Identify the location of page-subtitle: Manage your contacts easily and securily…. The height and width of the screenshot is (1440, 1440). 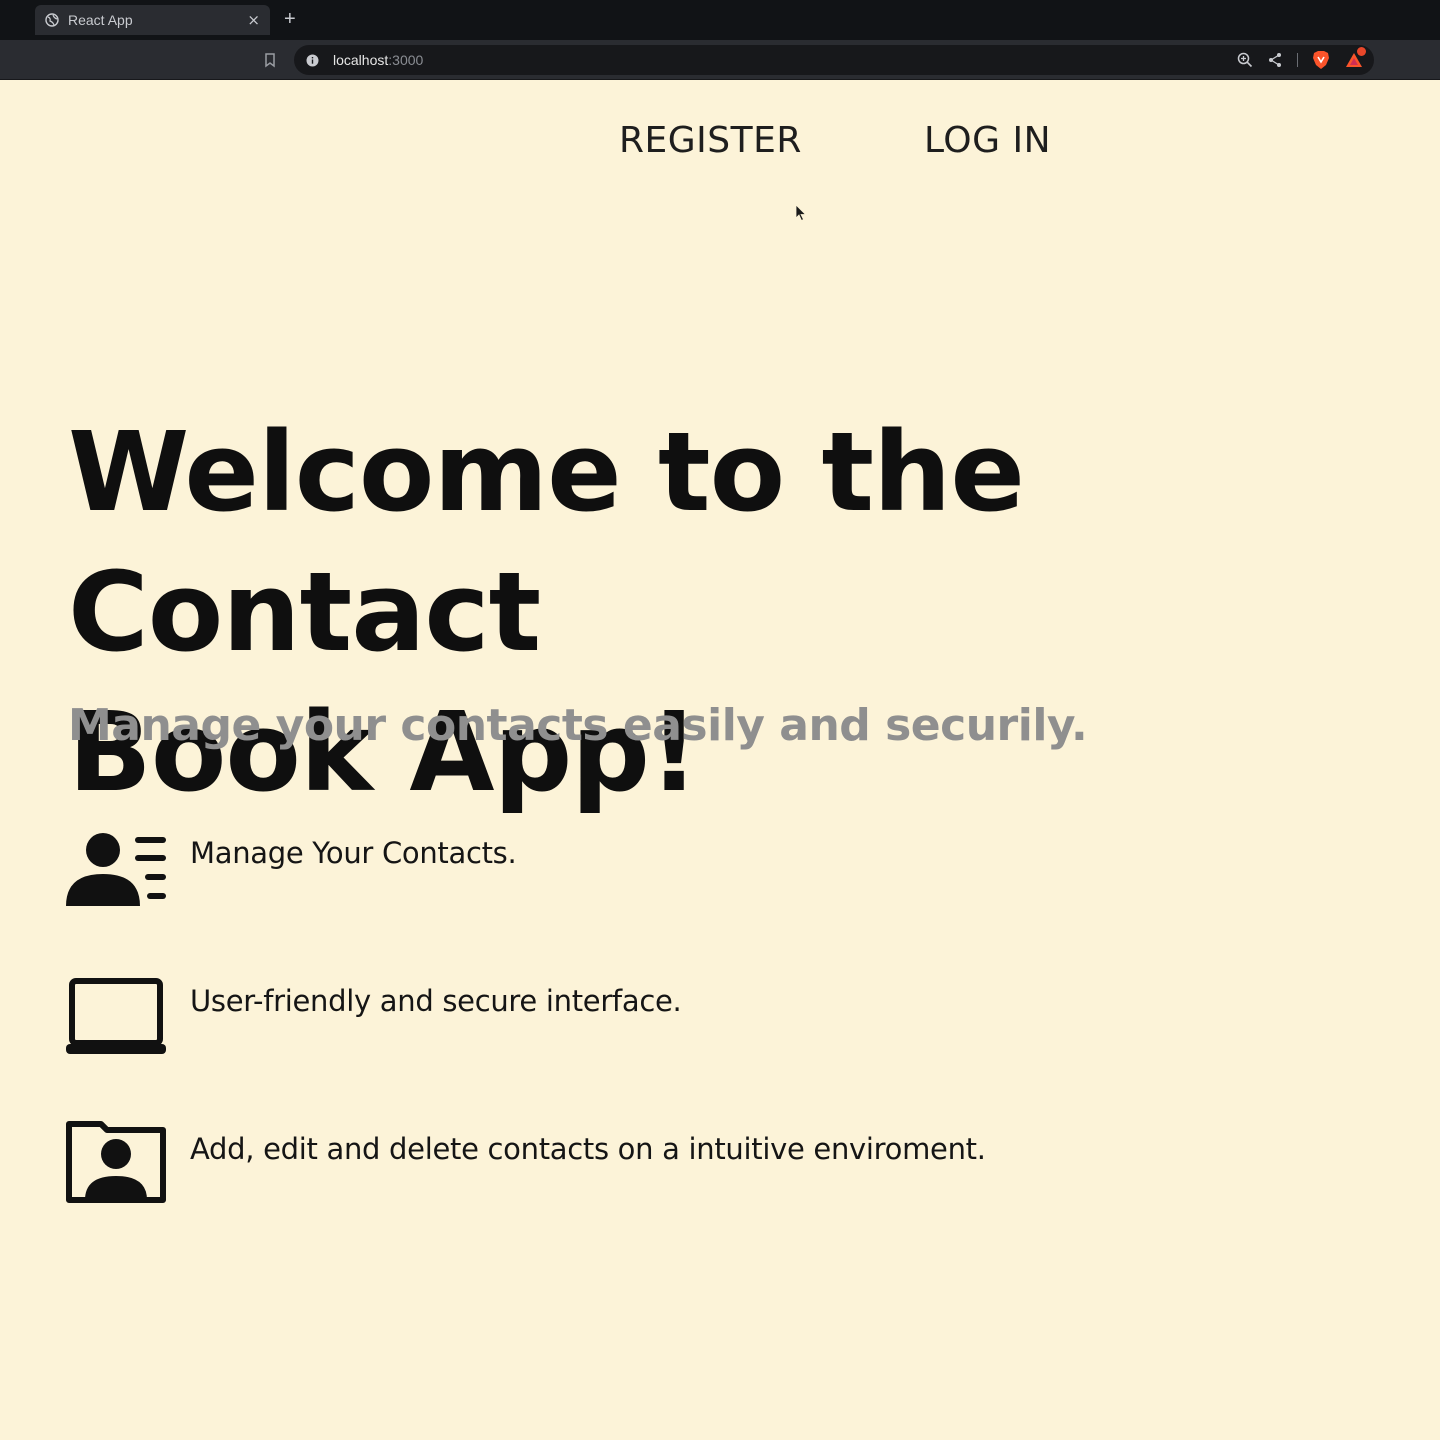
(578, 725).